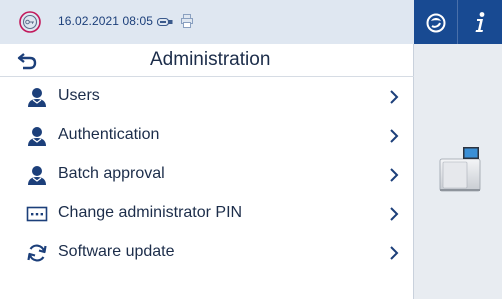  I want to click on printer-icon, so click(187, 21).